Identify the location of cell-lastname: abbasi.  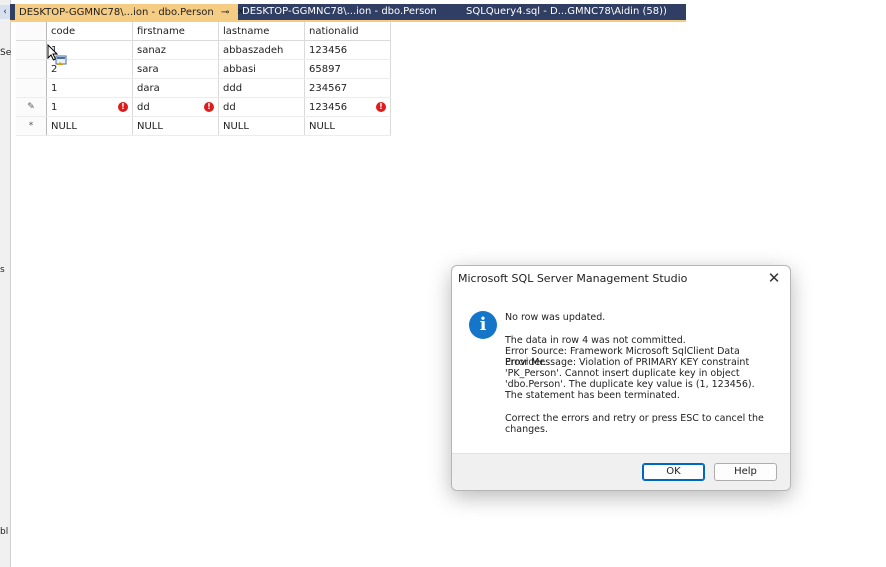
(261, 69).